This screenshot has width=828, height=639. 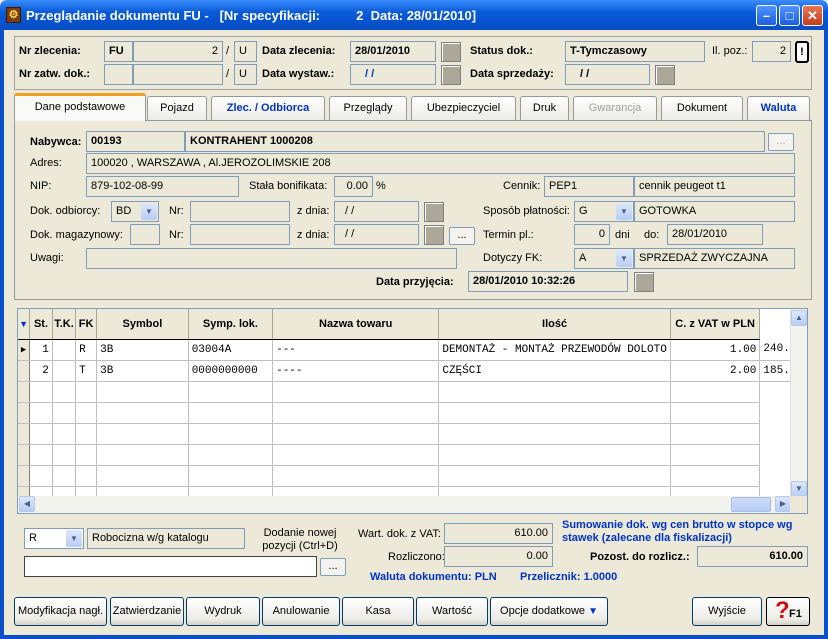 What do you see at coordinates (64, 324) in the screenshot?
I see `tk-column-header: T.K.` at bounding box center [64, 324].